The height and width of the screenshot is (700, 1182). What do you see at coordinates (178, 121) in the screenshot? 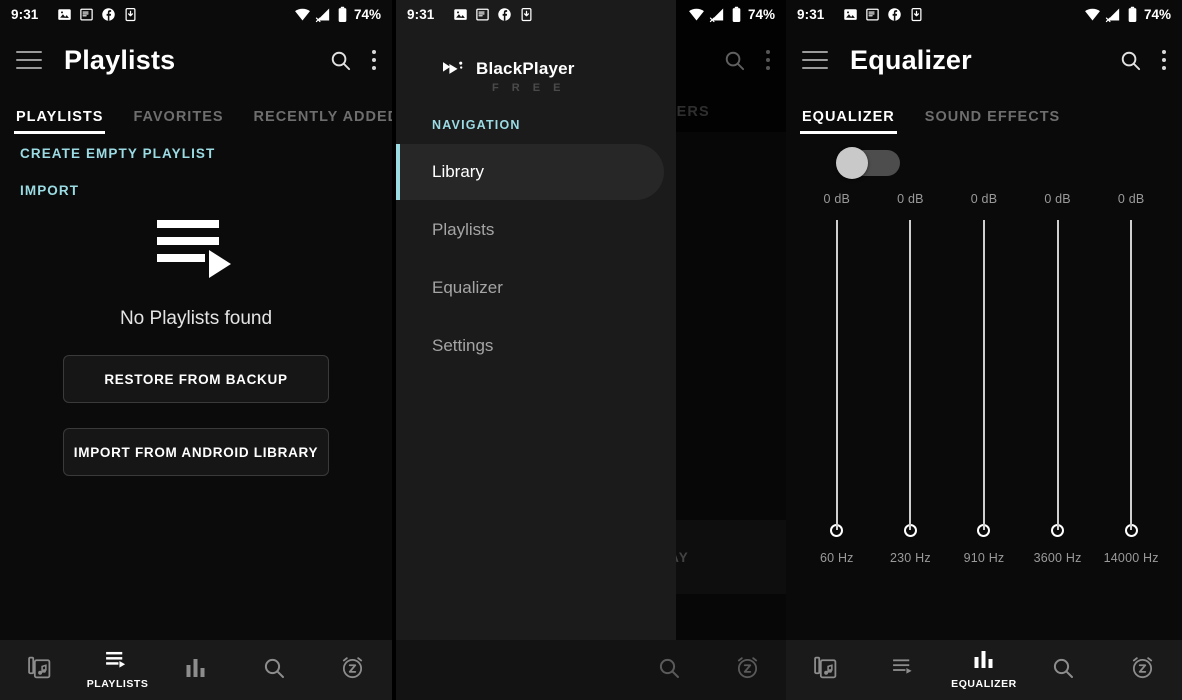
I see `tab-favorites: FAVORITES` at bounding box center [178, 121].